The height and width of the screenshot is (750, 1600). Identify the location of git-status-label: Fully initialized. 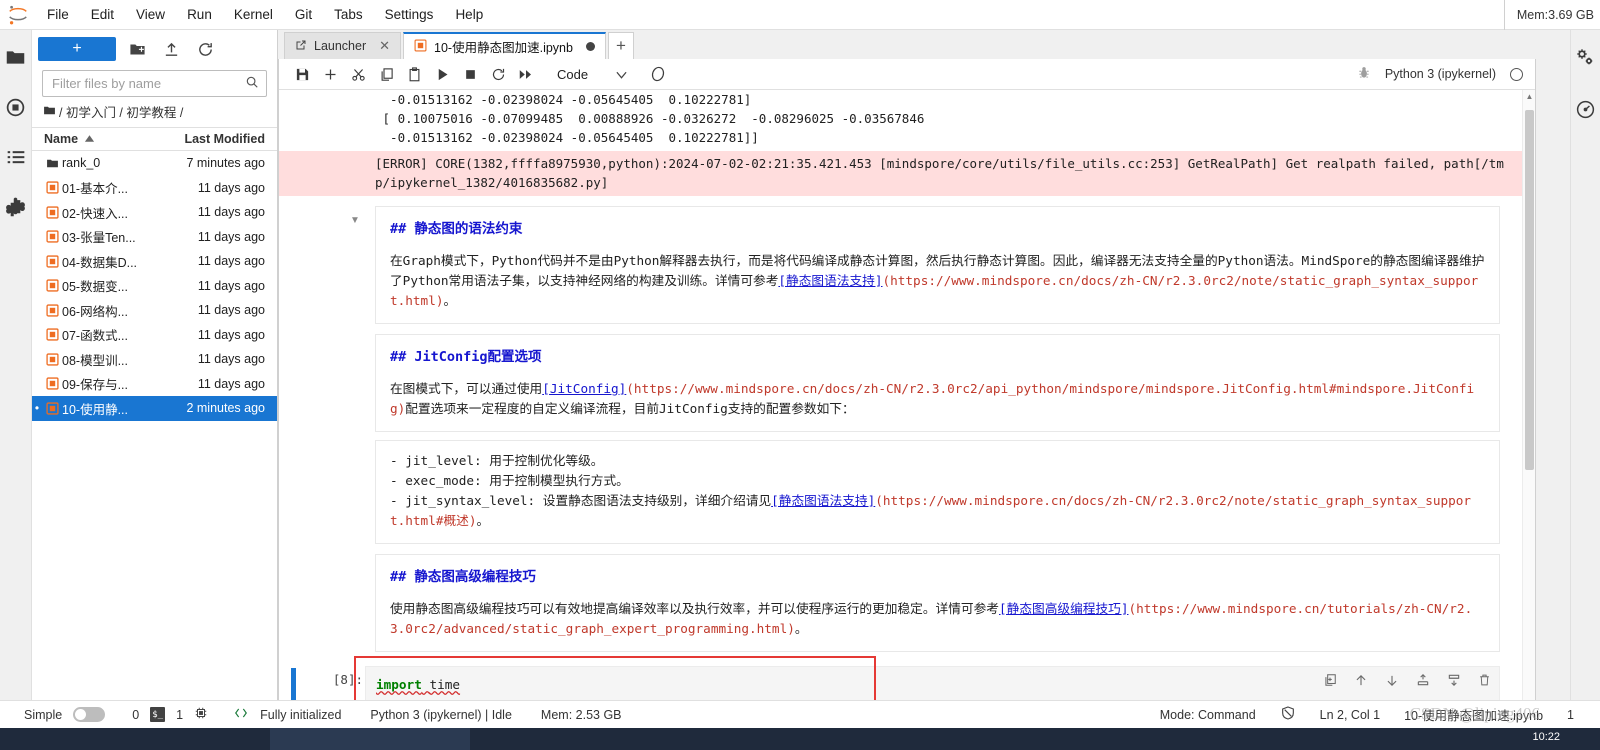
(300, 715).